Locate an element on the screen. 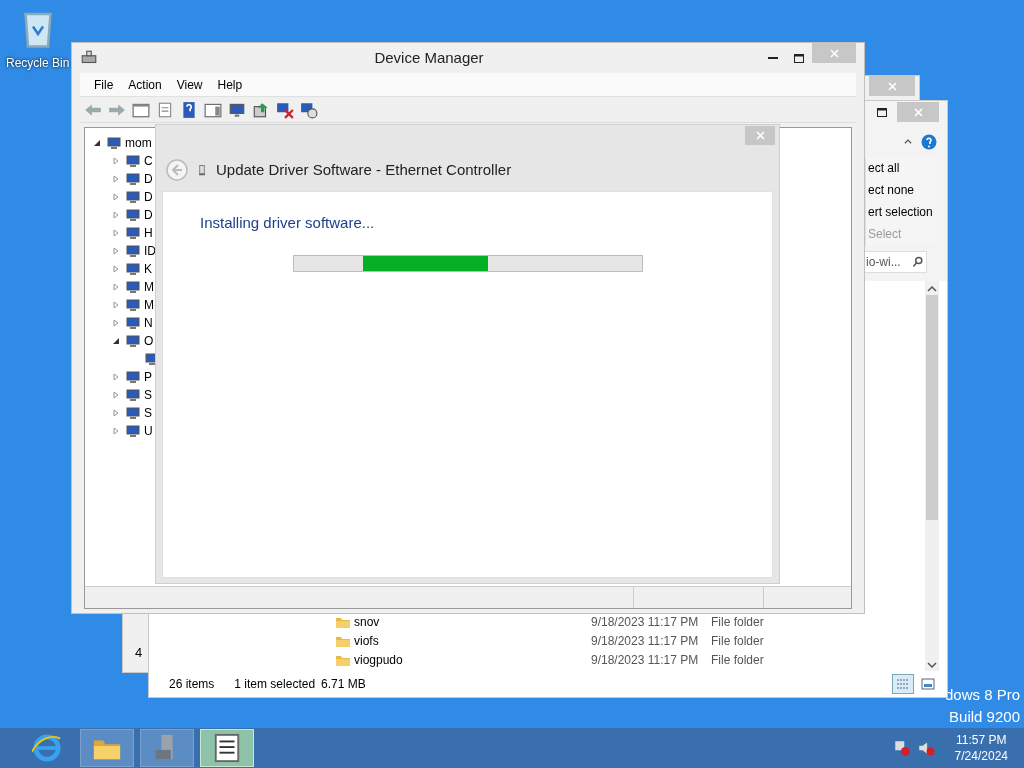 Image resolution: width=1024 pixels, height=768 pixels. tree-item: P is located at coordinates (148, 377).